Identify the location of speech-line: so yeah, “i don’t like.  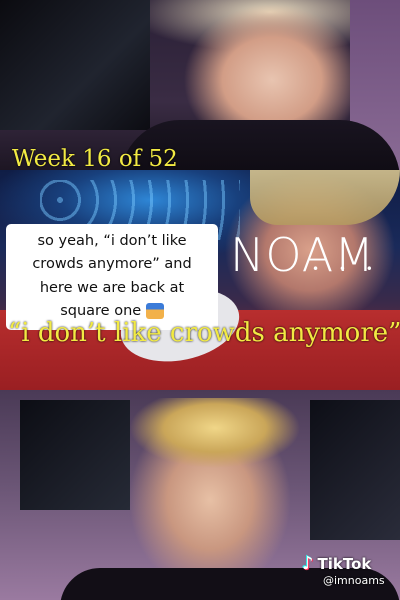
(112, 241).